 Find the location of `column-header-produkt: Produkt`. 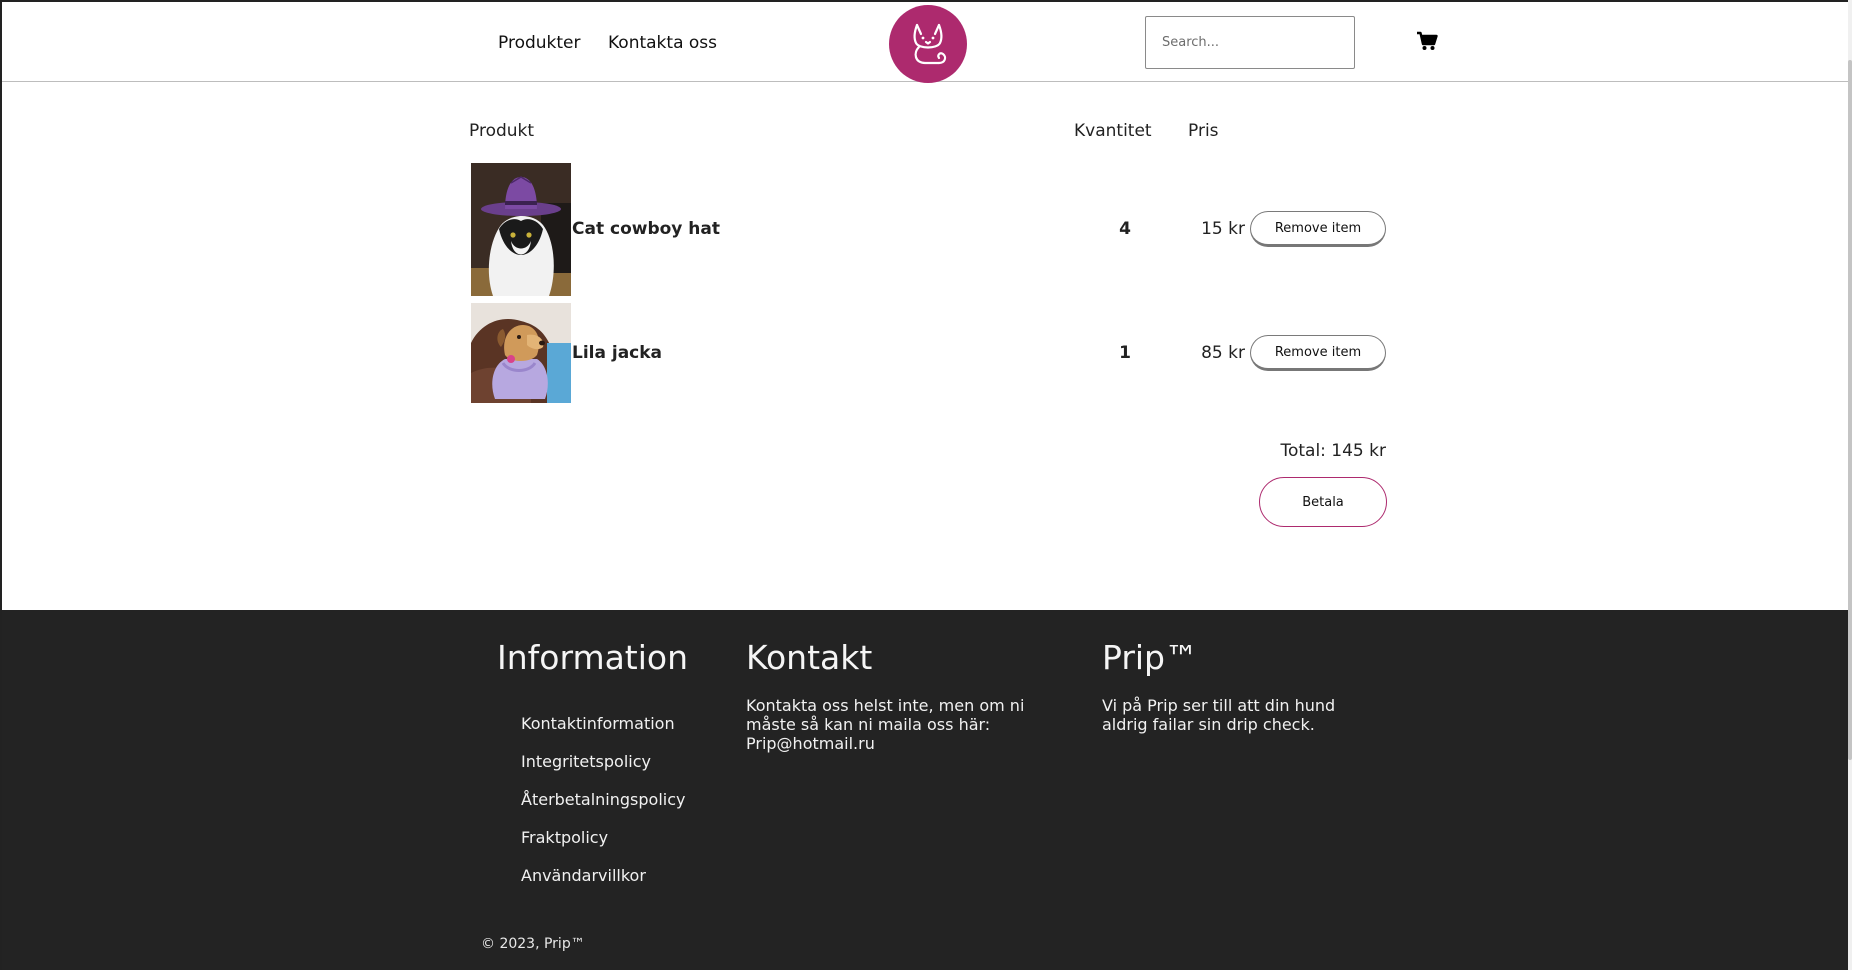

column-header-produkt: Produkt is located at coordinates (502, 131).